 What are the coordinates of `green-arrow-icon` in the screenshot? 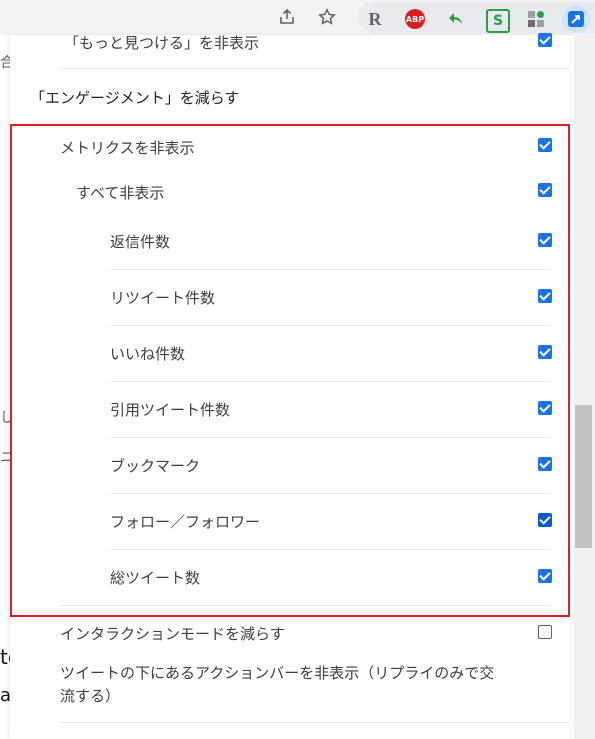 It's located at (456, 19).